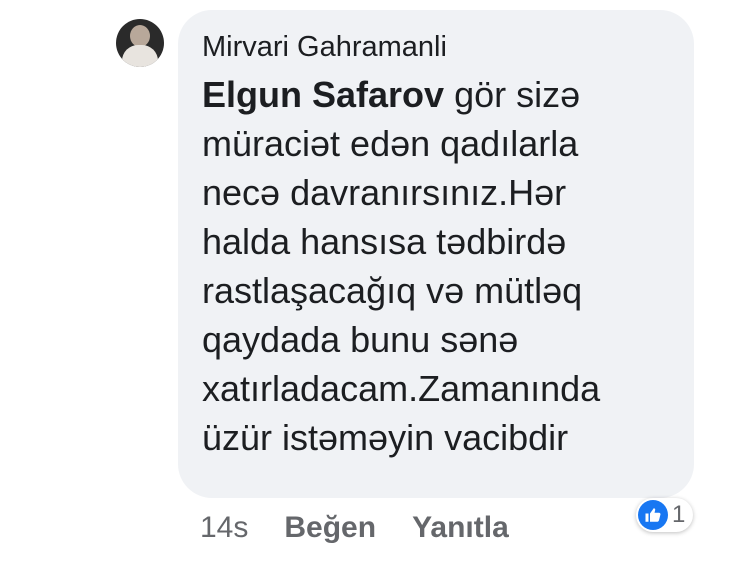  What do you see at coordinates (436, 47) in the screenshot?
I see `comment-author: Mirvari Gahramanli` at bounding box center [436, 47].